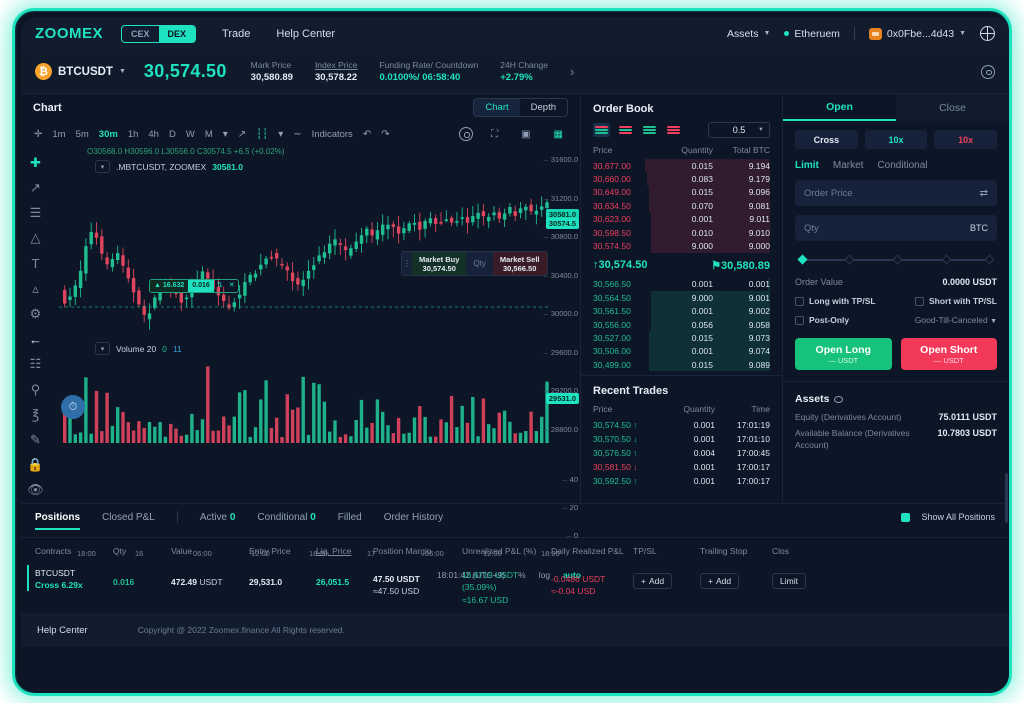 The height and width of the screenshot is (703, 1024). I want to click on eraser-icon: ✎, so click(36, 439).